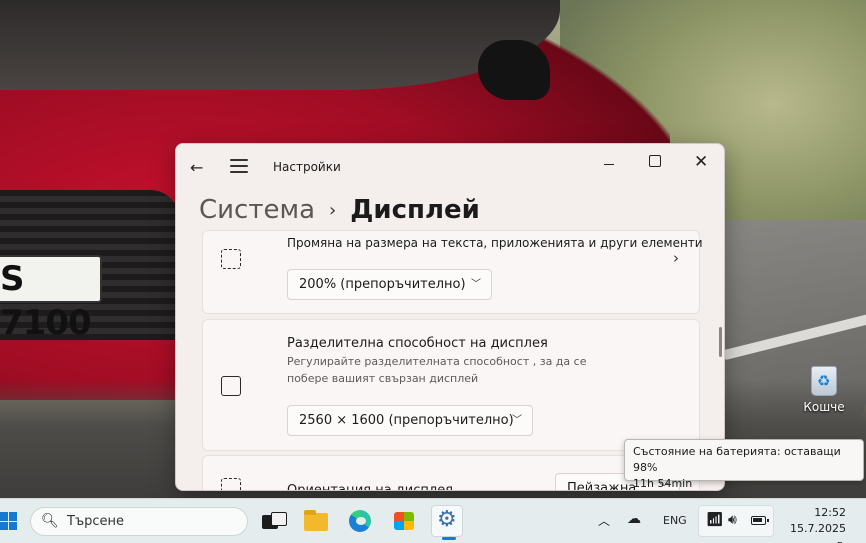  I want to click on resolution-icon, so click(231, 386).